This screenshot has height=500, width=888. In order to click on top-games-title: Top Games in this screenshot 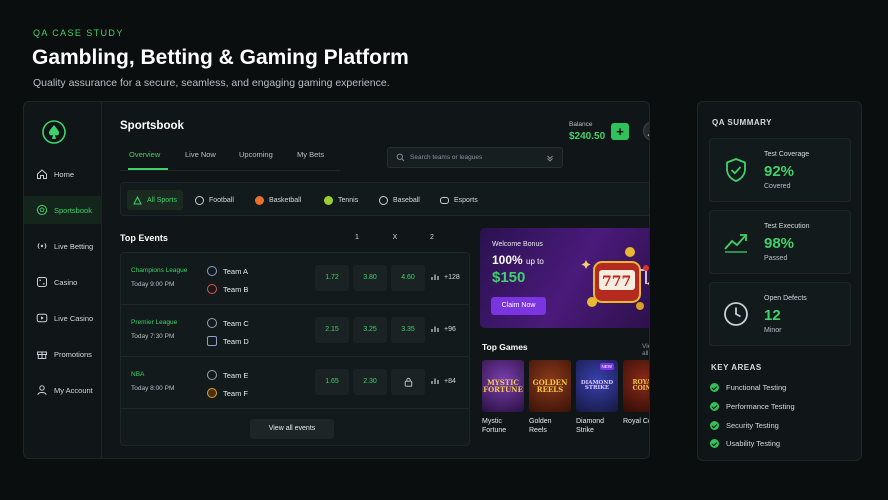, I will do `click(505, 347)`.